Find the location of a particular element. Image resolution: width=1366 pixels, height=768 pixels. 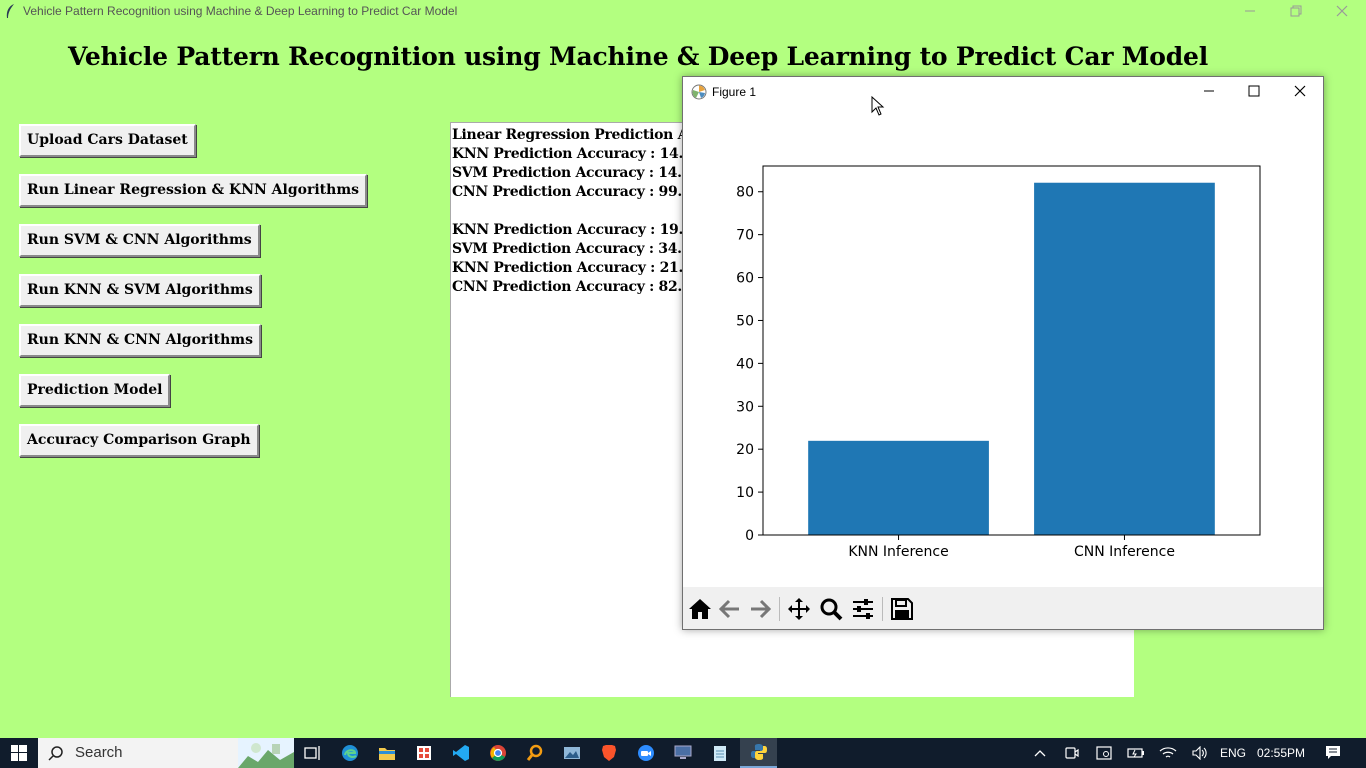

minimize-button is located at coordinates (1250, 11).